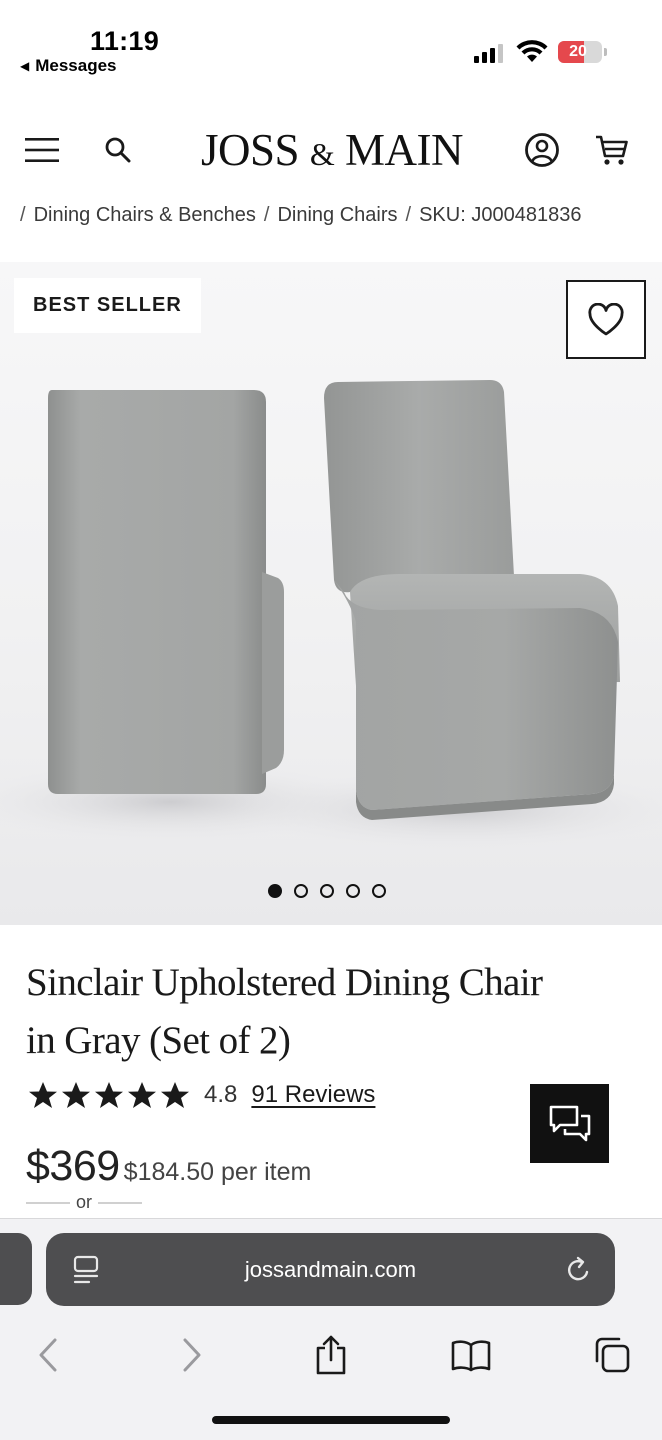 Image resolution: width=662 pixels, height=1440 pixels. I want to click on search-button, so click(118, 150).